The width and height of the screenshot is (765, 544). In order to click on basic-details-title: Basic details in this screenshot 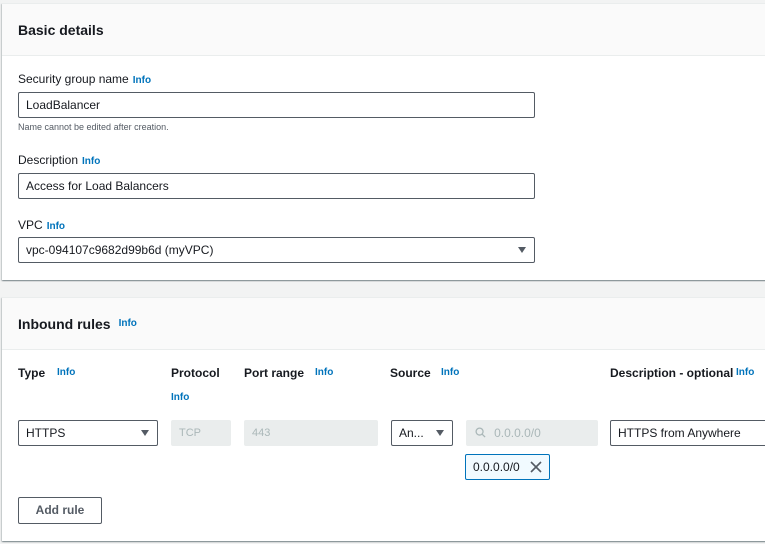, I will do `click(61, 29)`.